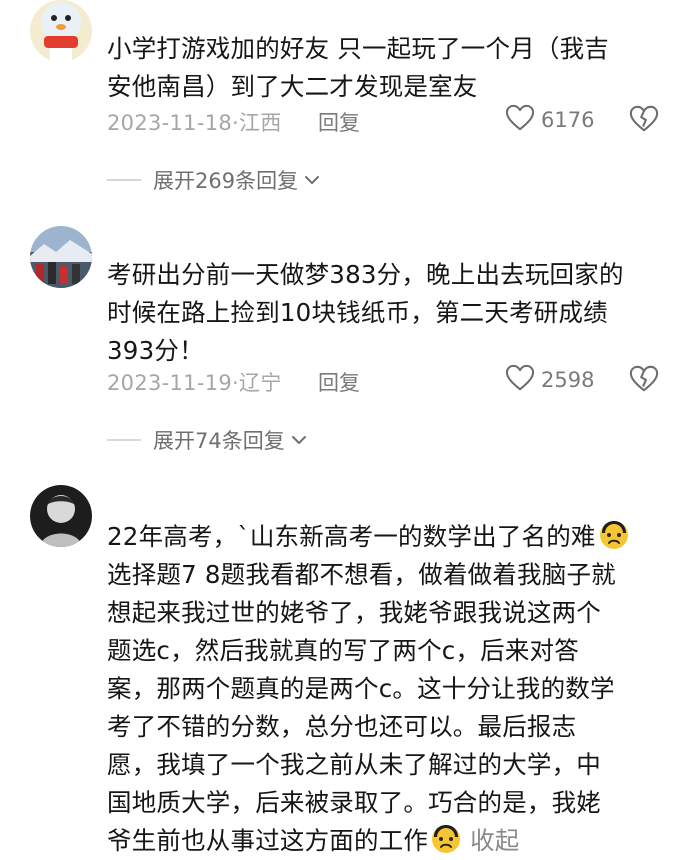 The image size is (690, 860). I want to click on comment-text-line: 爷生前也从事过这方面的工作 收起, so click(387, 841).